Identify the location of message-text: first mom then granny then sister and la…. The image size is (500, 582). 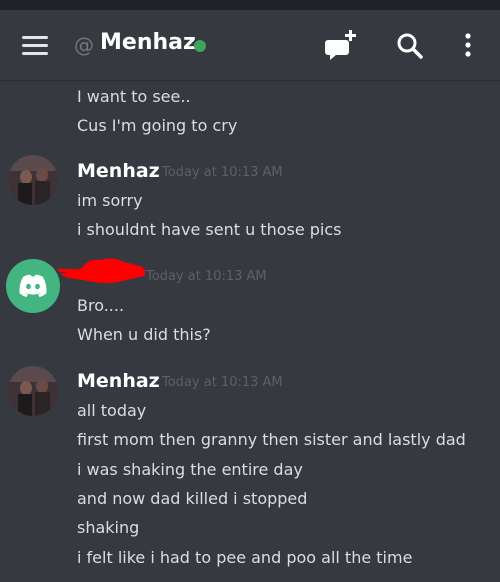
(271, 439).